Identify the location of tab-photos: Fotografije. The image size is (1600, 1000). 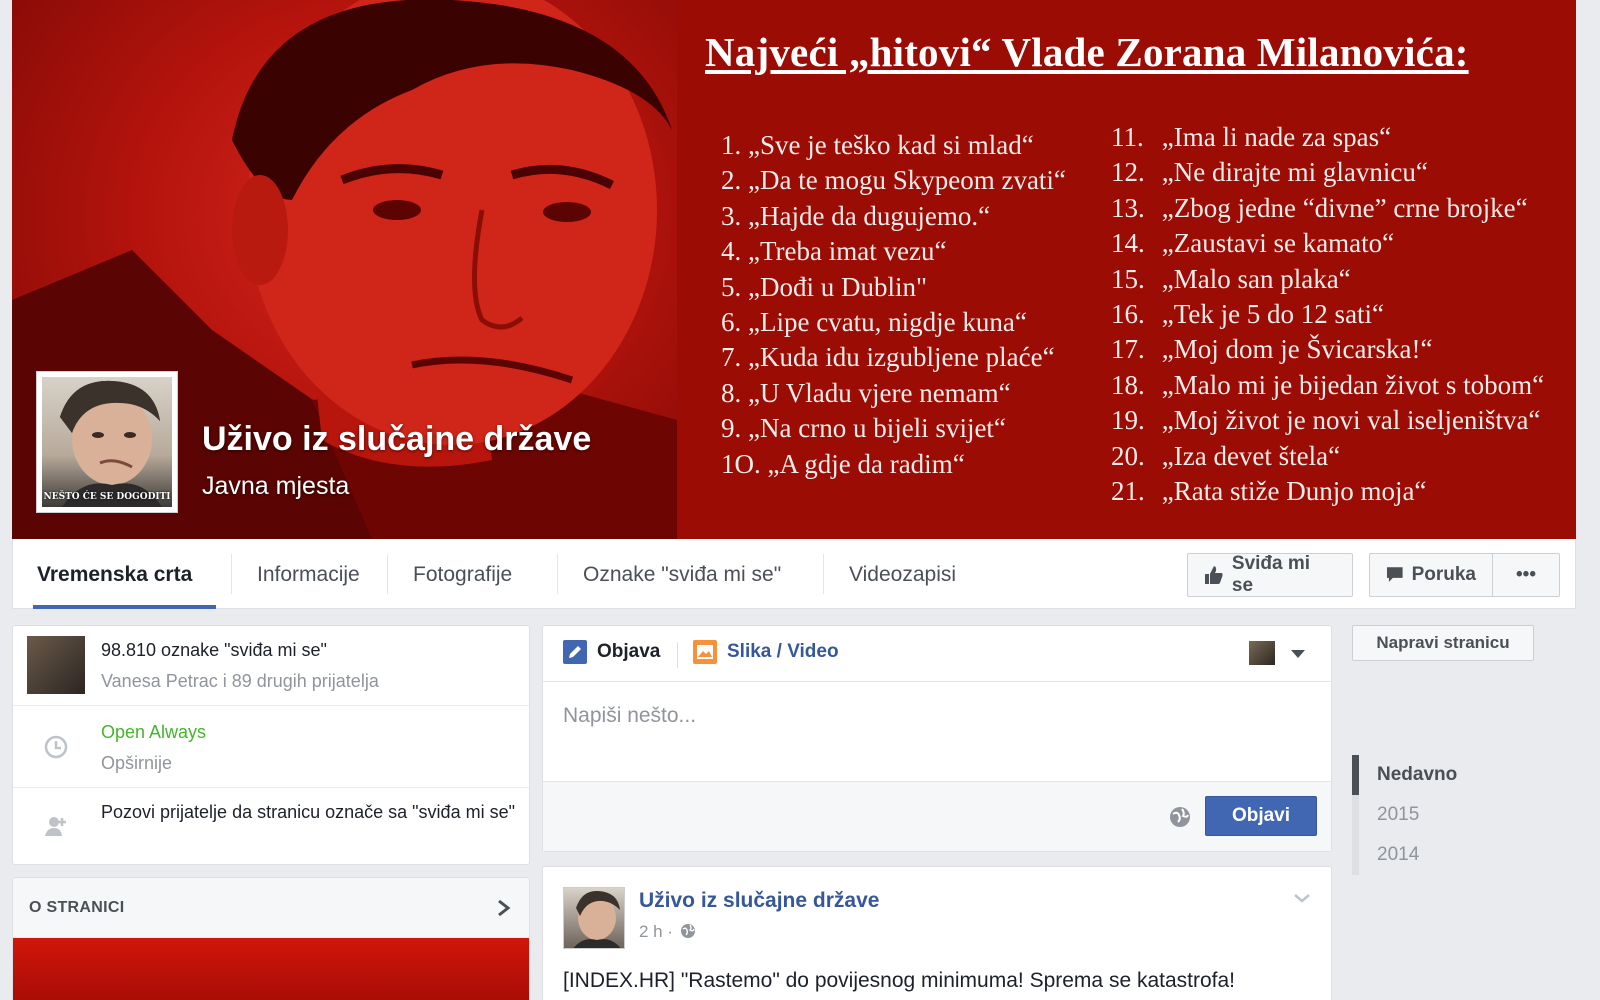
(462, 574).